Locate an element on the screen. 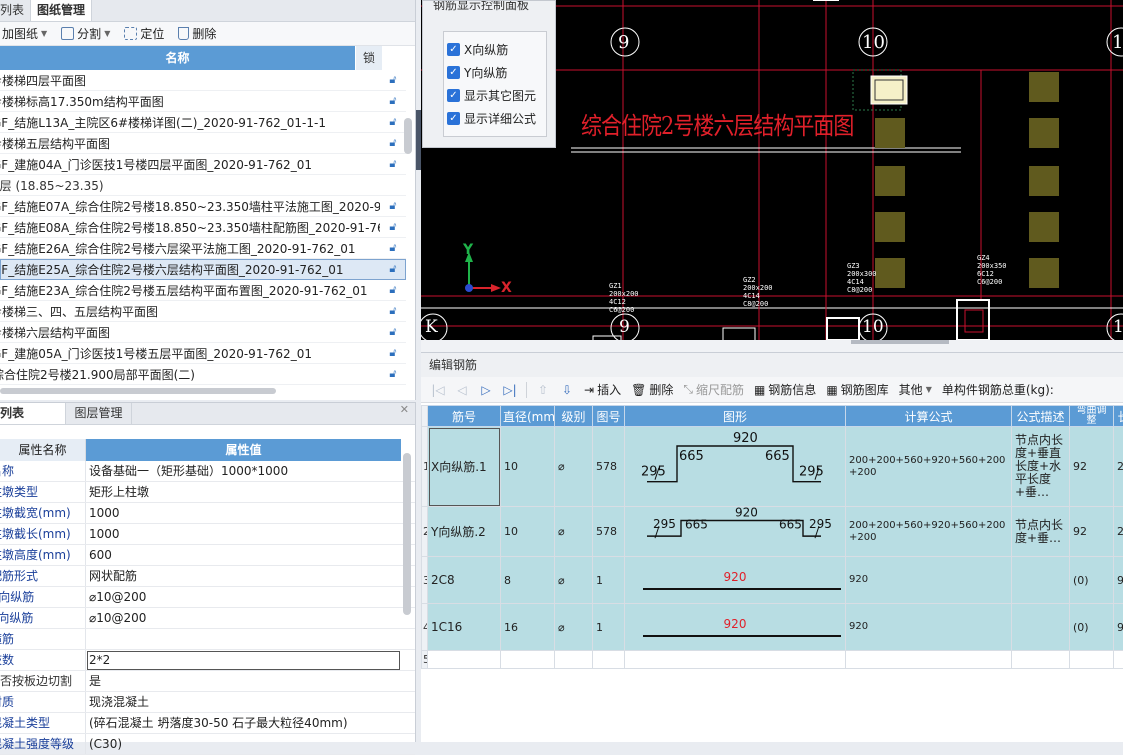 The height and width of the screenshot is (755, 1123). rebar-info-button: ▦钢筋信息 is located at coordinates (785, 389).